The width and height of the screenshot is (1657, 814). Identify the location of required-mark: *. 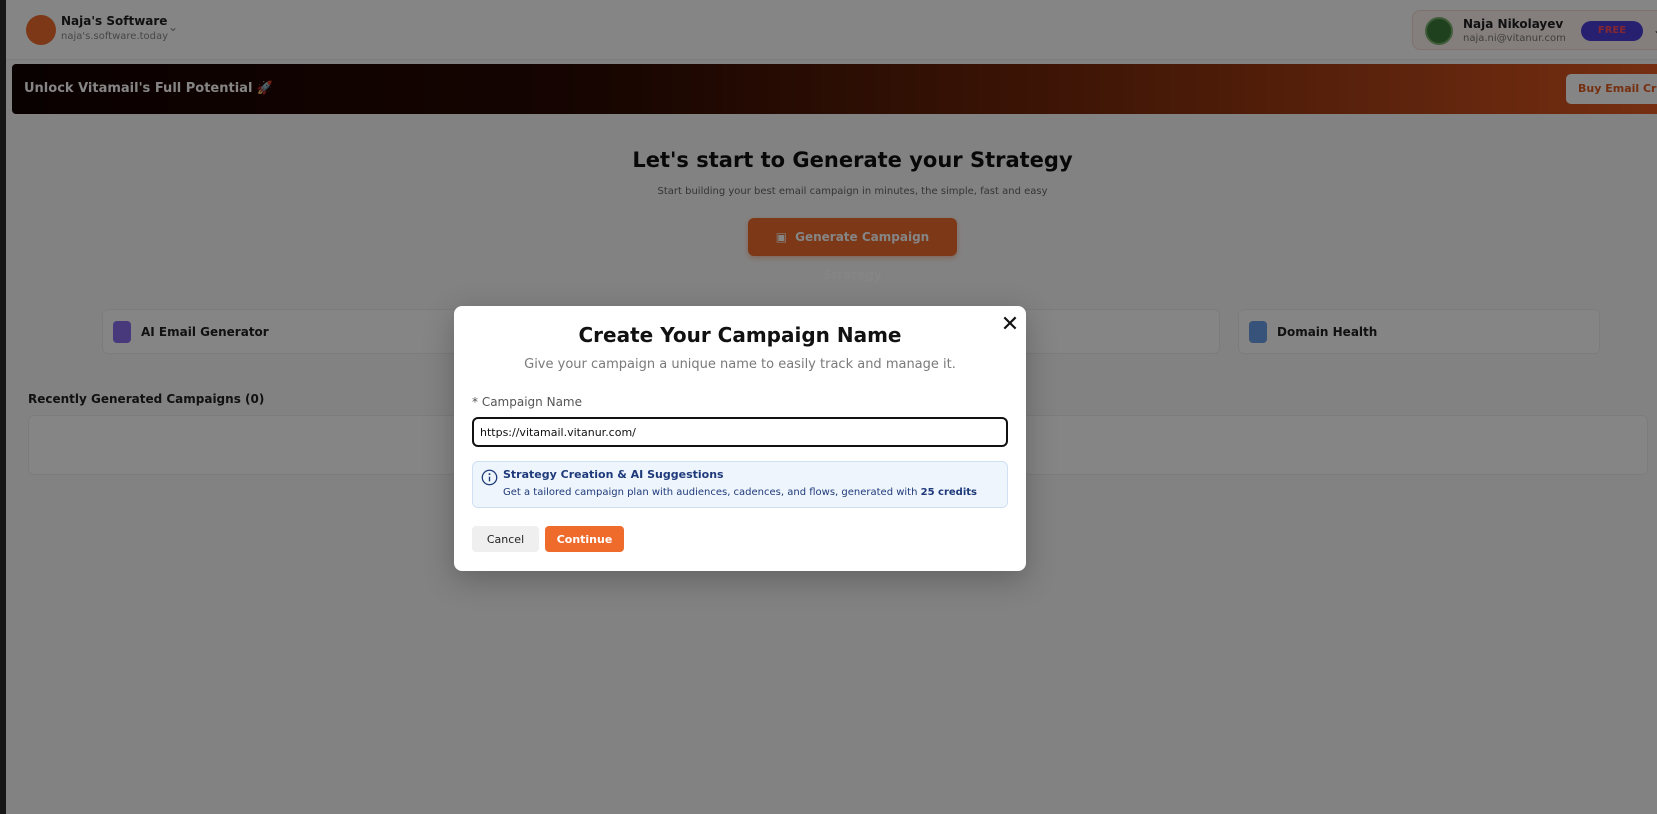
(475, 402).